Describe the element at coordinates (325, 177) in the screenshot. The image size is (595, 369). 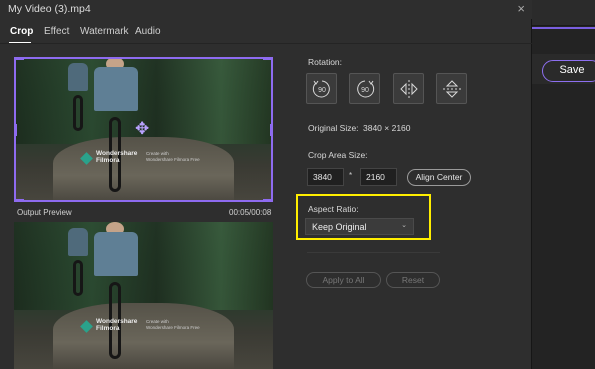
I see `crop-width-input: 3840` at that location.